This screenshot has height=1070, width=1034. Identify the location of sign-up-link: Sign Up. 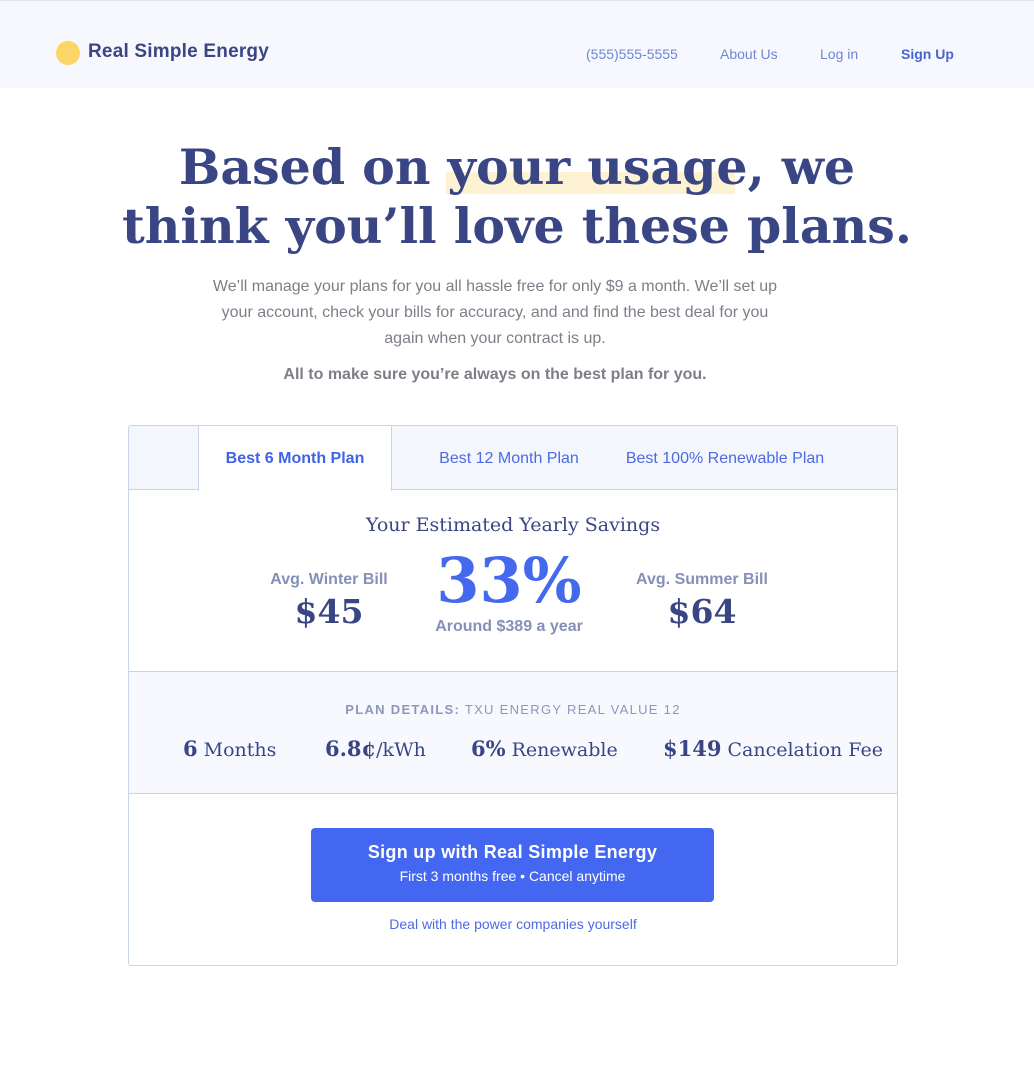
(927, 54).